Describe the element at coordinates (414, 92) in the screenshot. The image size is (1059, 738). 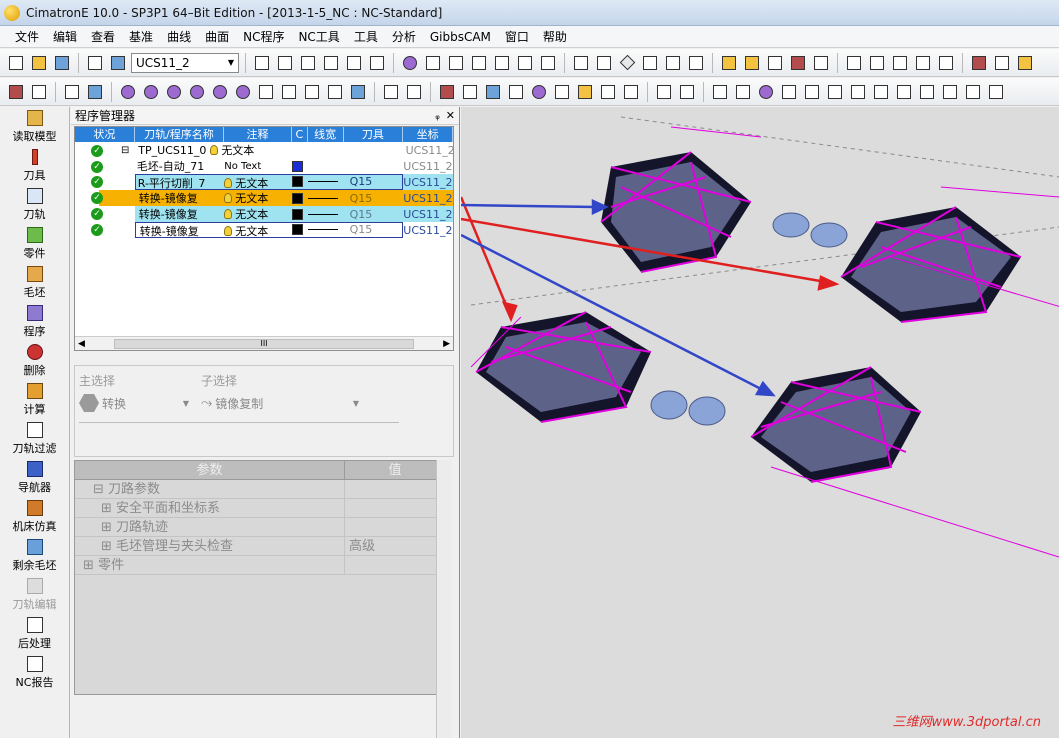
I see `verify-icon` at that location.